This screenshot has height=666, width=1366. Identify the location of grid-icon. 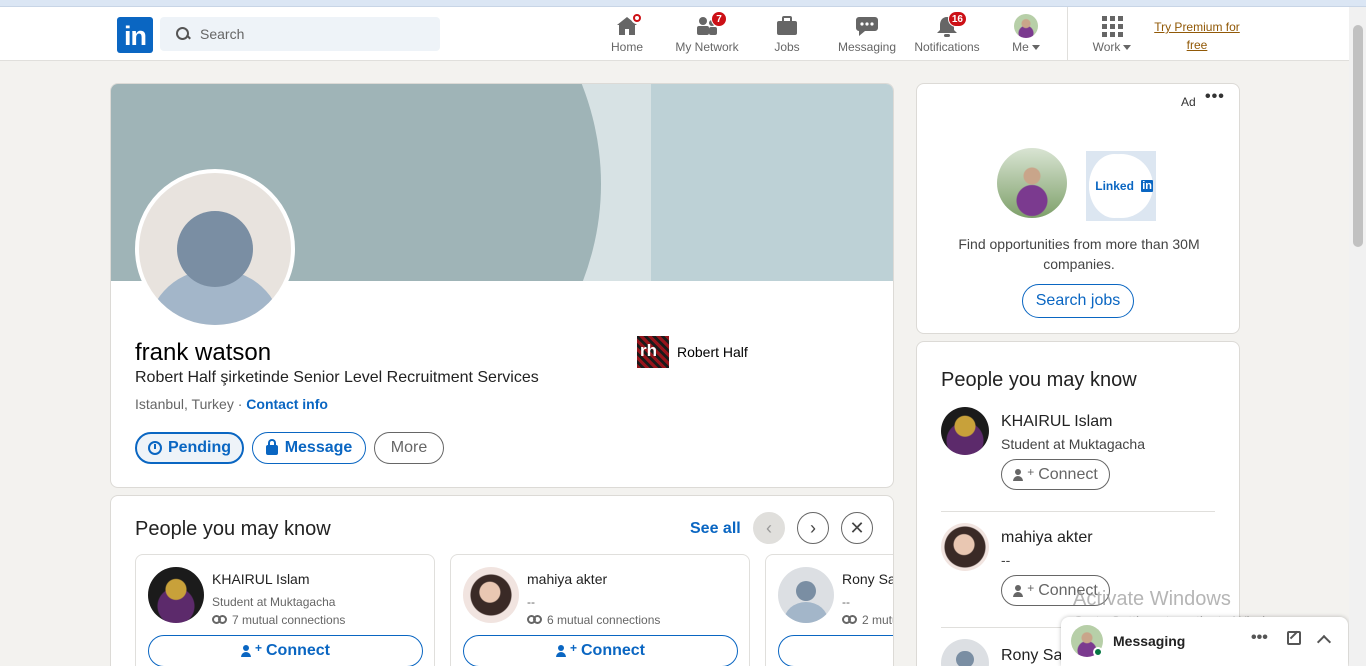
(1112, 26).